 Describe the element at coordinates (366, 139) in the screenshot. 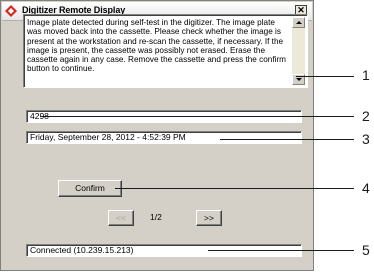

I see `callout-number-3: 3` at that location.